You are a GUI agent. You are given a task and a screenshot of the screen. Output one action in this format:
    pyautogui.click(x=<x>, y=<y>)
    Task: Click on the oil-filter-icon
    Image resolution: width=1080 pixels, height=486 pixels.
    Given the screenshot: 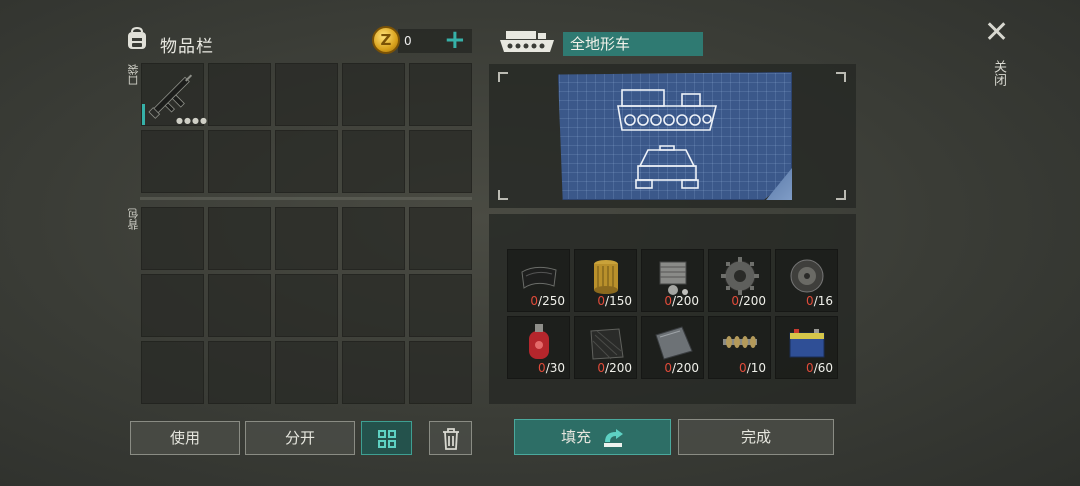 What is the action you would take?
    pyautogui.click(x=606, y=277)
    